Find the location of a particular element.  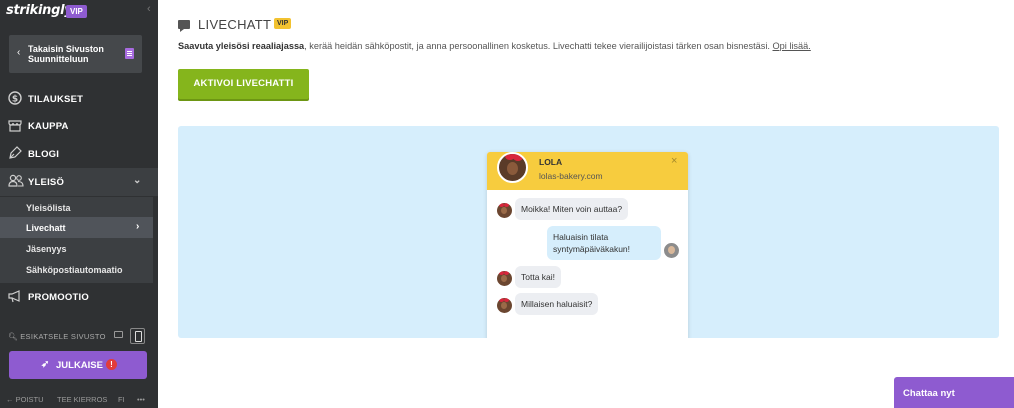

chat-message-user: Haluaisin tilata syntymäpäiväkakun! is located at coordinates (604, 243).